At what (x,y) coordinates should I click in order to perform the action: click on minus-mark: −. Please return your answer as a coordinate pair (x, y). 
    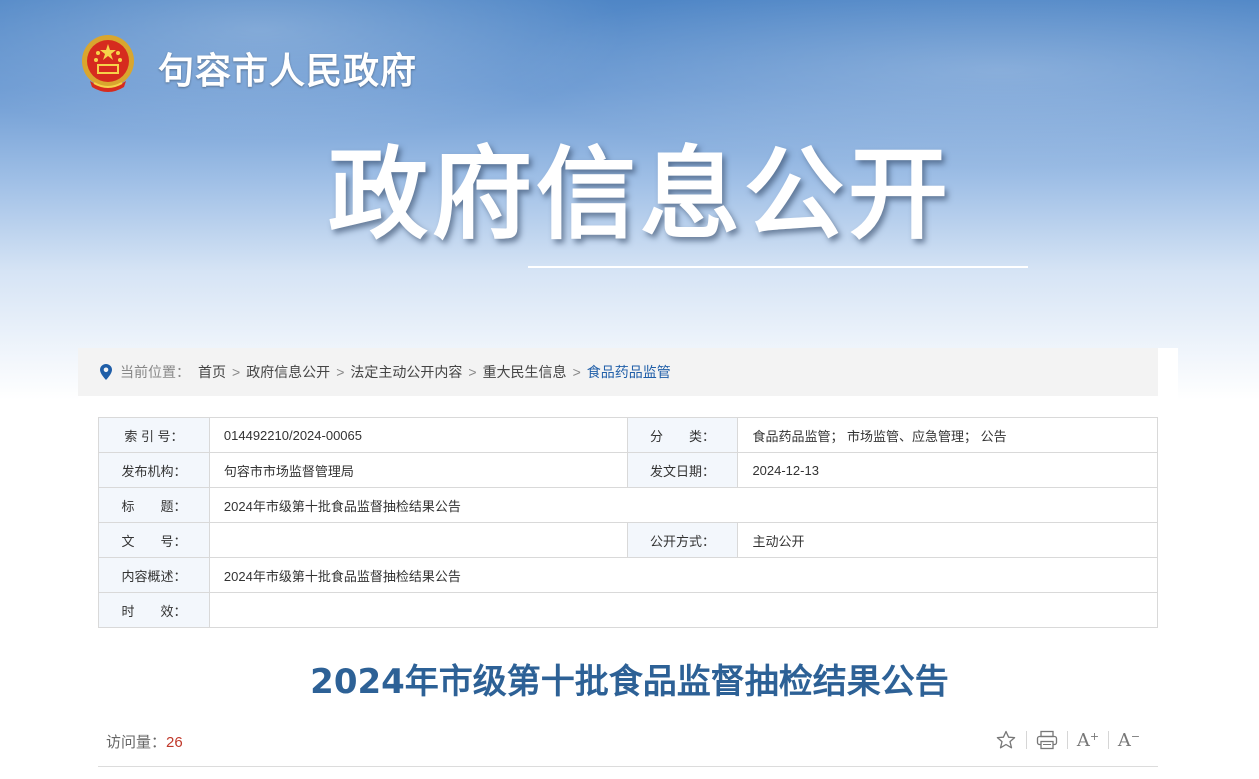
    Looking at the image, I should click on (1135, 736).